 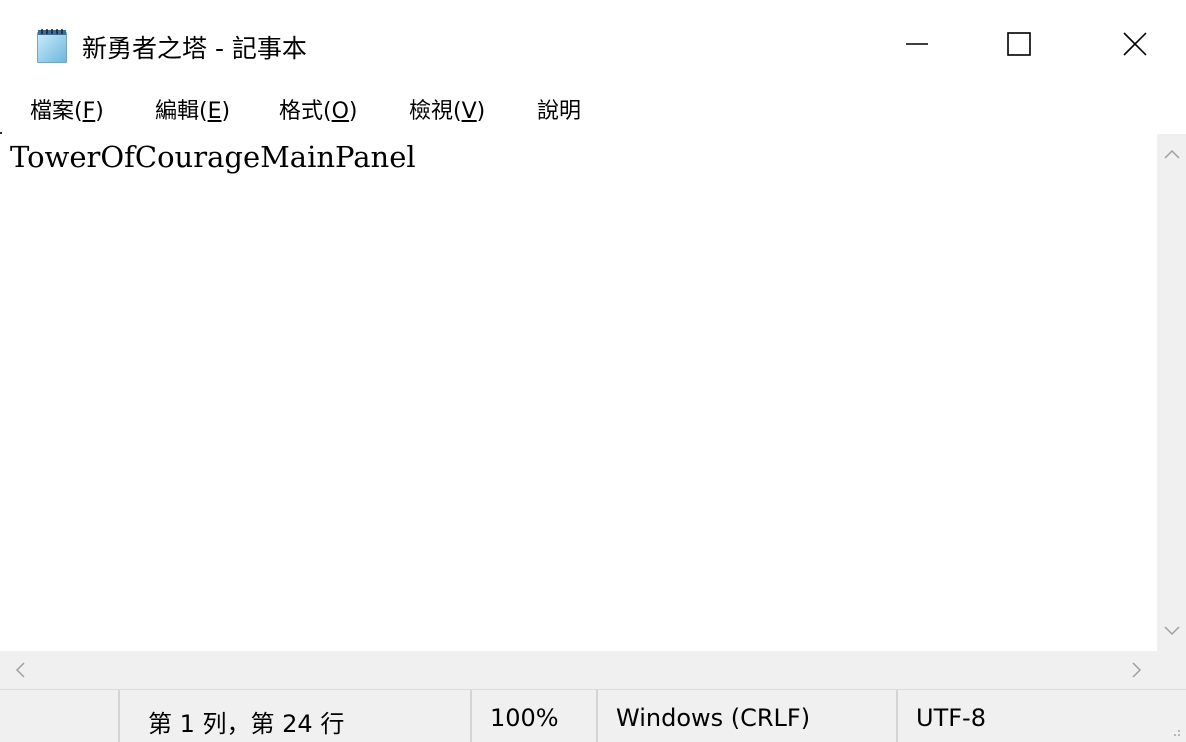 I want to click on maximize-icon, so click(x=1019, y=44).